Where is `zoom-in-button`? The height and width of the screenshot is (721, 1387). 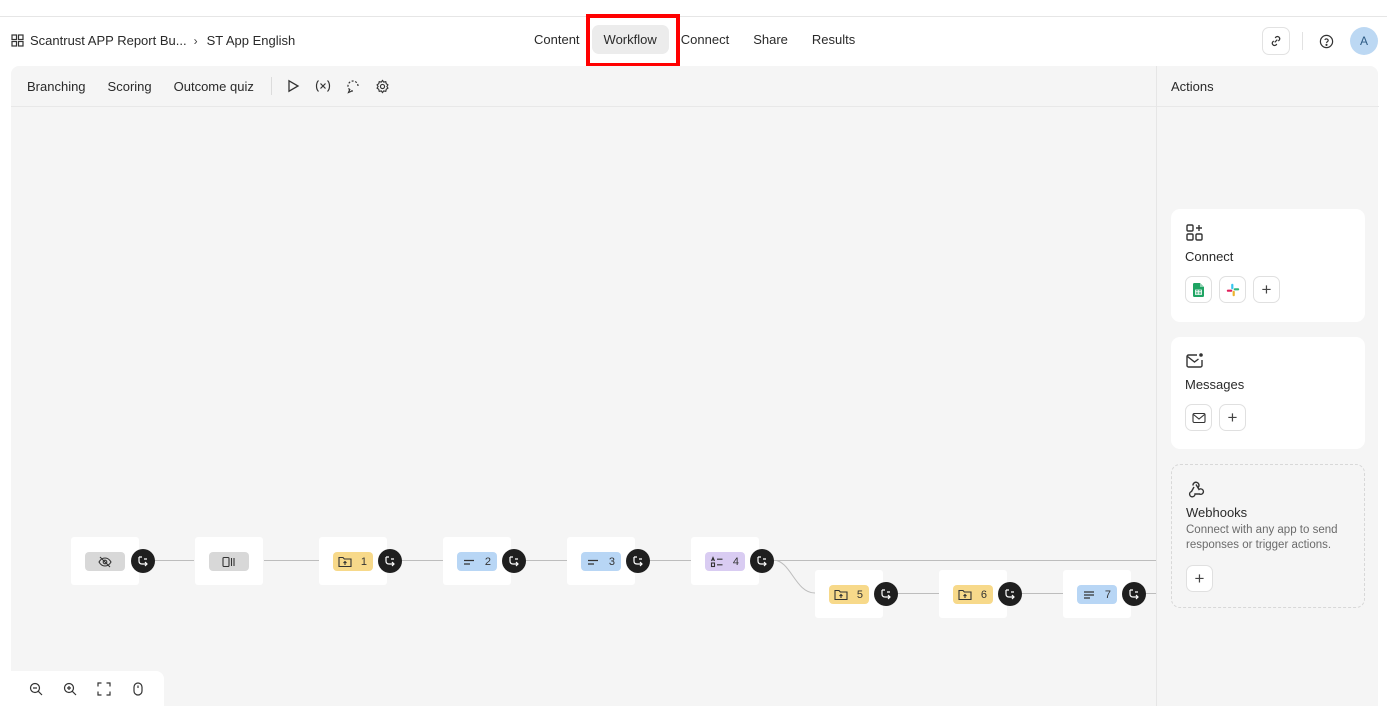
zoom-in-button is located at coordinates (70, 689).